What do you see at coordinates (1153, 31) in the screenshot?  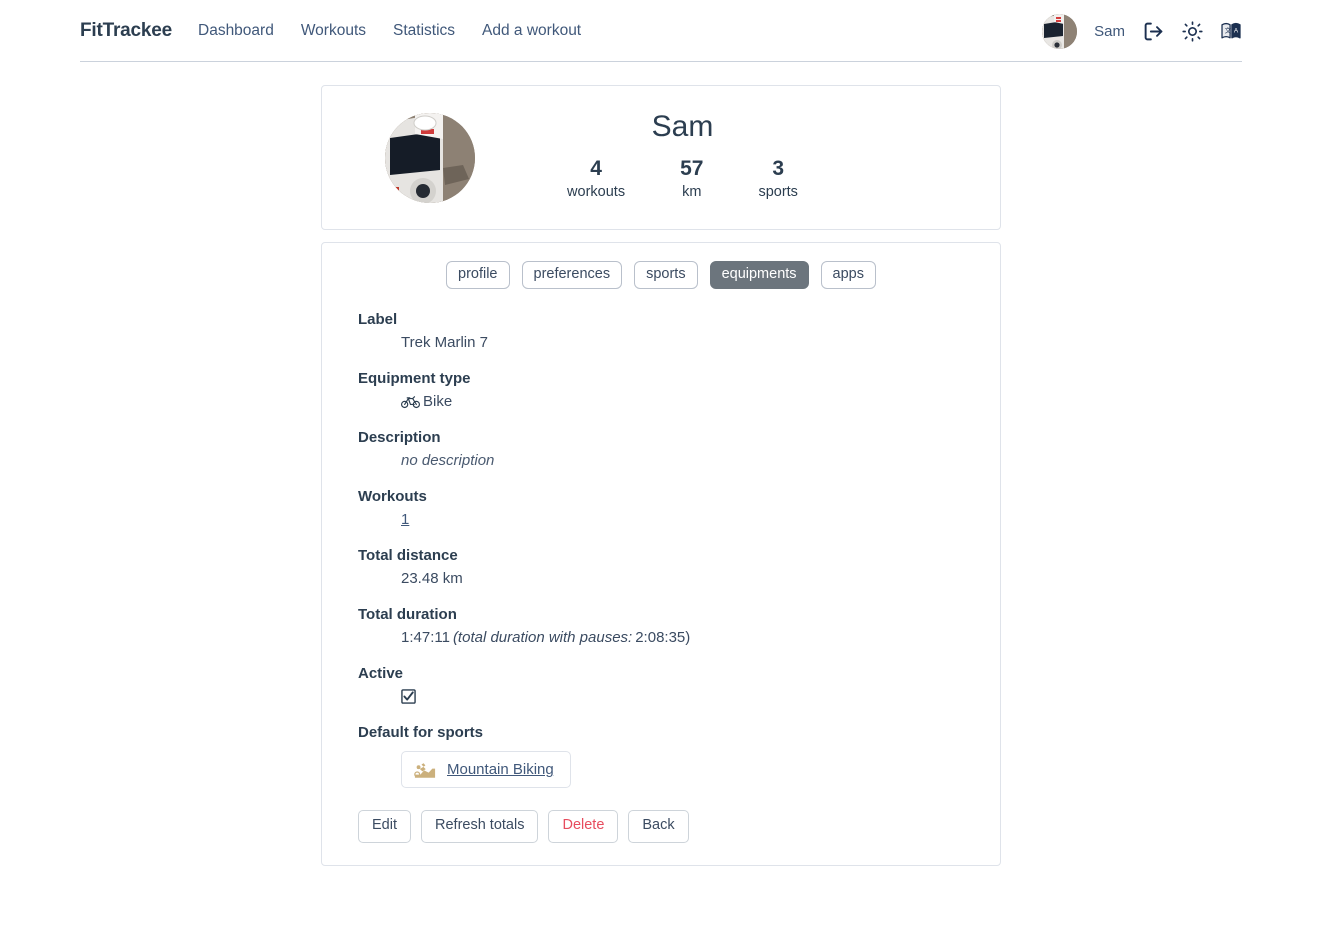 I see `logout-icon` at bounding box center [1153, 31].